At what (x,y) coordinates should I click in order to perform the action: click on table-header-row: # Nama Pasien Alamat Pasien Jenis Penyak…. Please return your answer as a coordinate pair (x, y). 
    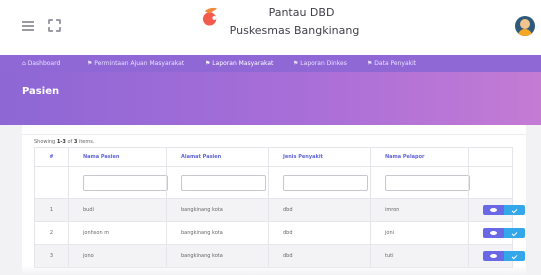
    Looking at the image, I should click on (273, 157).